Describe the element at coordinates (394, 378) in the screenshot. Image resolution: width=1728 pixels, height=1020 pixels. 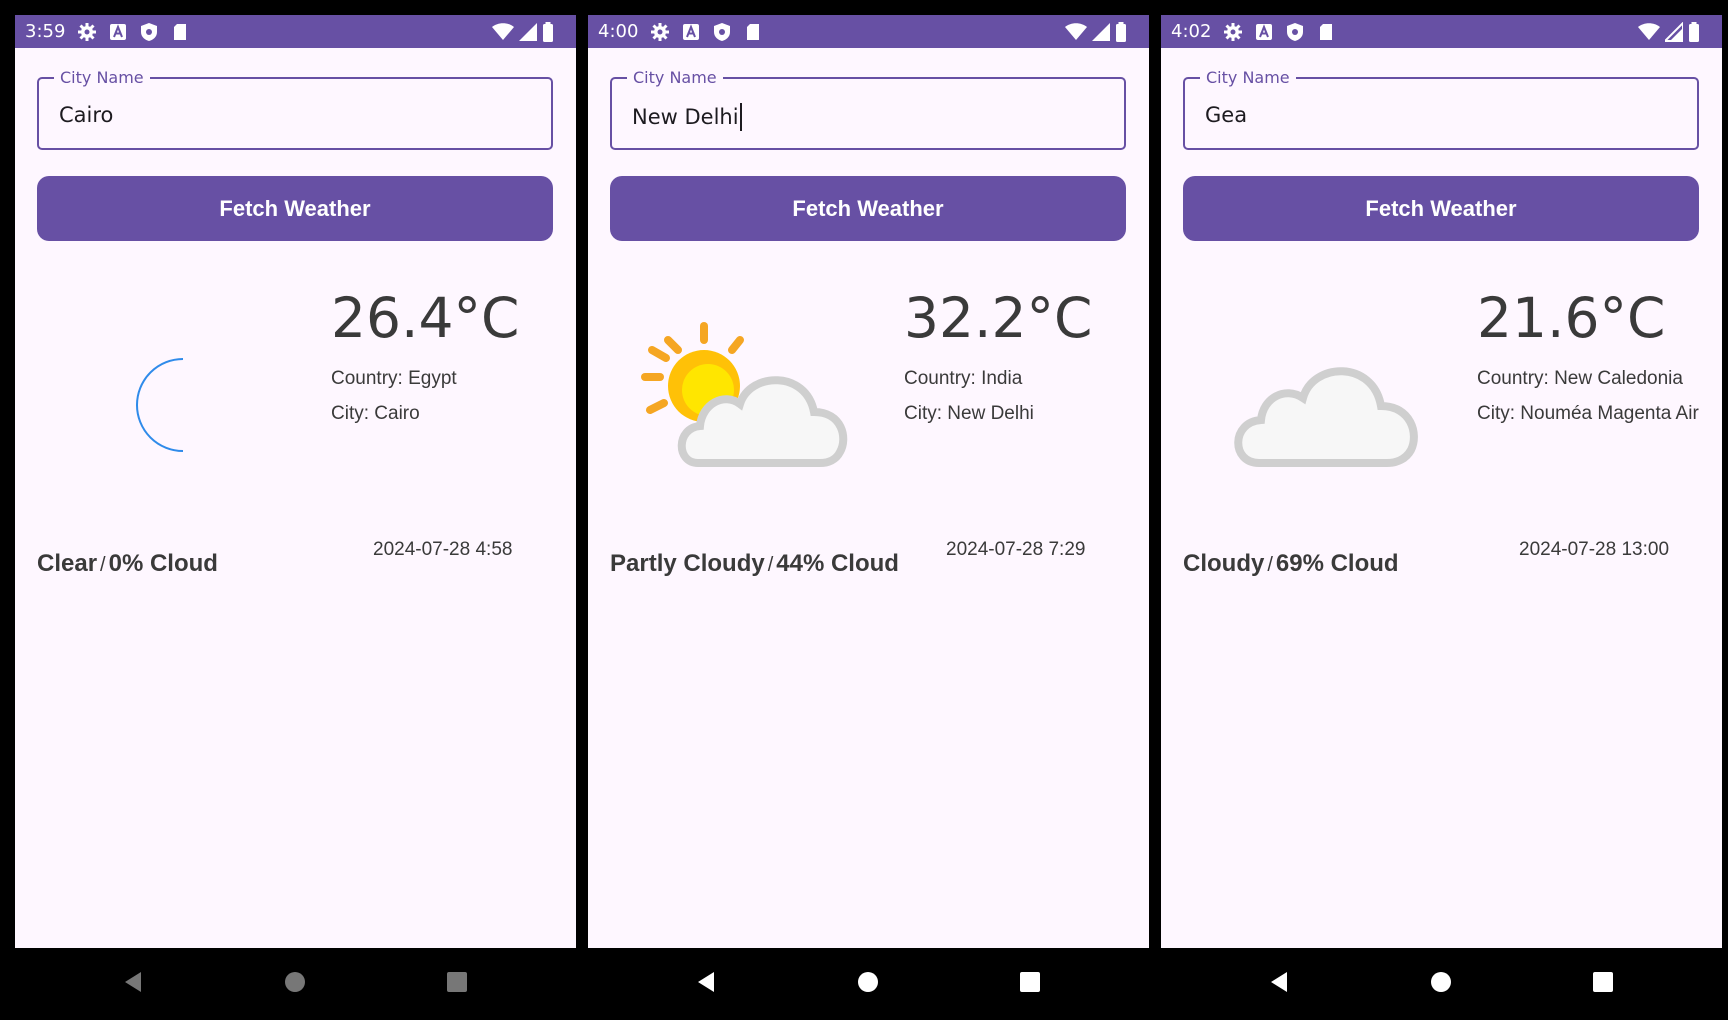
I see `country-label: Country: Egypt` at that location.